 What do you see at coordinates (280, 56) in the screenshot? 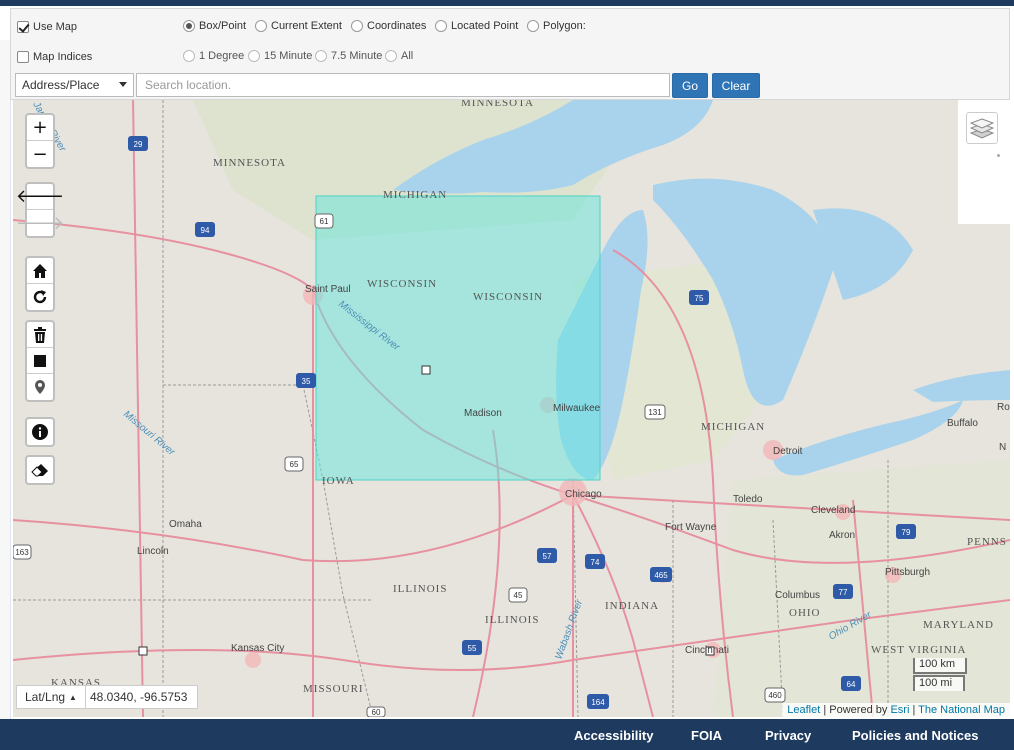
I see `index-15-minute: 15 Minute` at bounding box center [280, 56].